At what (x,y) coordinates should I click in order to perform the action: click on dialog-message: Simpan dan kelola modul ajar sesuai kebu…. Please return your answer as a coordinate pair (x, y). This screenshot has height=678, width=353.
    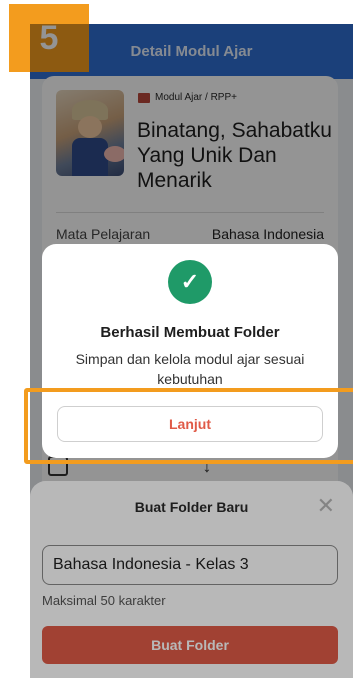
    Looking at the image, I should click on (190, 369).